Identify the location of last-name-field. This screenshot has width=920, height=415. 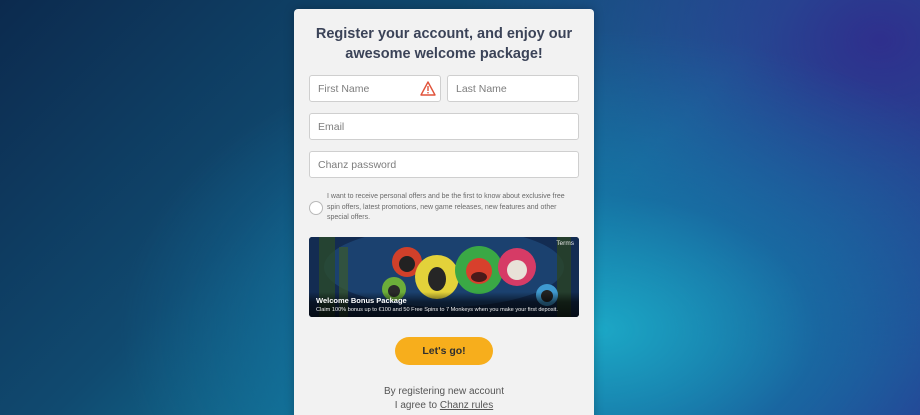
(513, 88).